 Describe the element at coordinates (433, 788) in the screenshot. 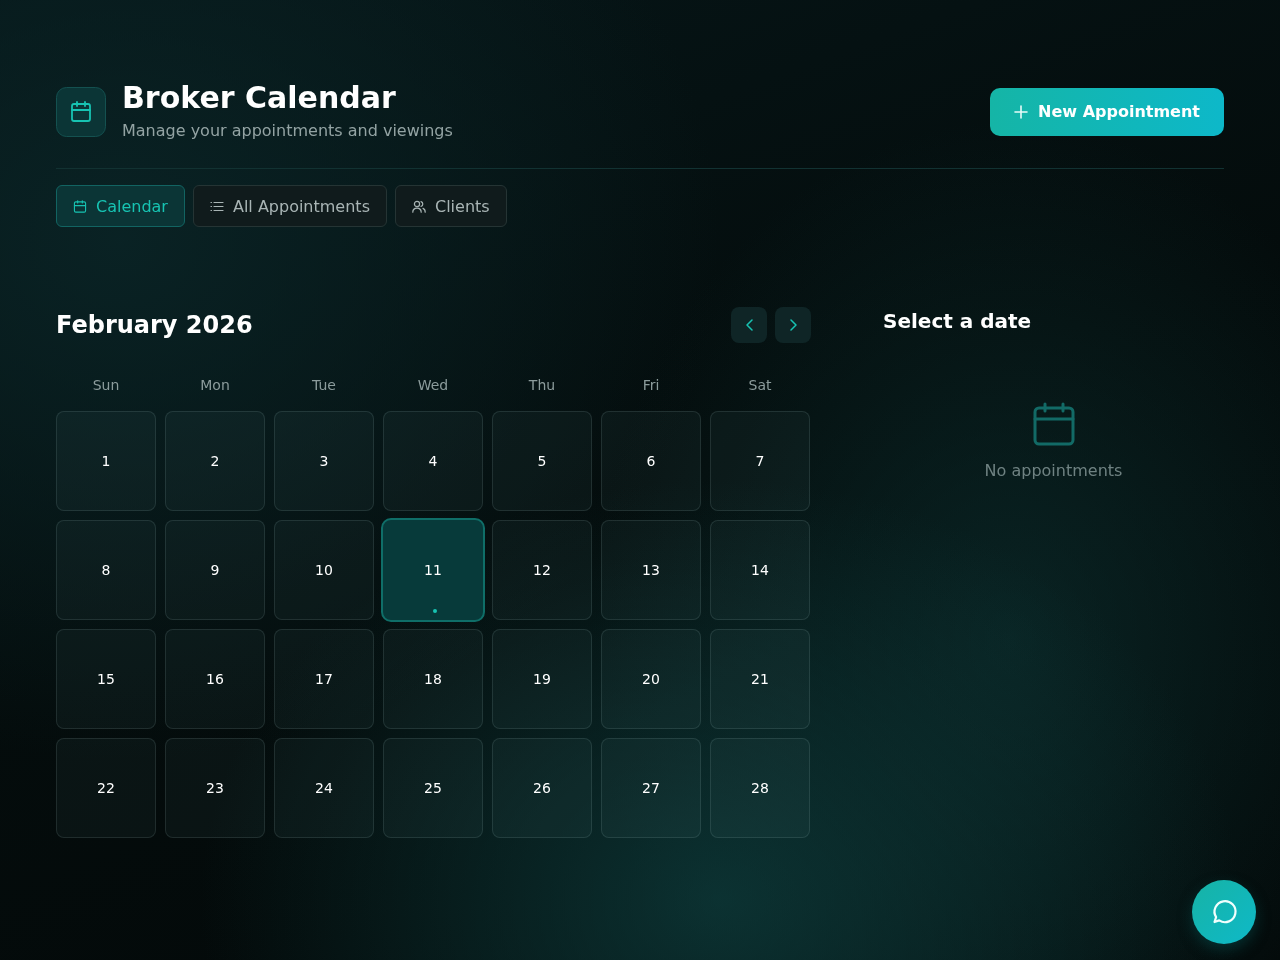

I see `day-cell: 25` at that location.